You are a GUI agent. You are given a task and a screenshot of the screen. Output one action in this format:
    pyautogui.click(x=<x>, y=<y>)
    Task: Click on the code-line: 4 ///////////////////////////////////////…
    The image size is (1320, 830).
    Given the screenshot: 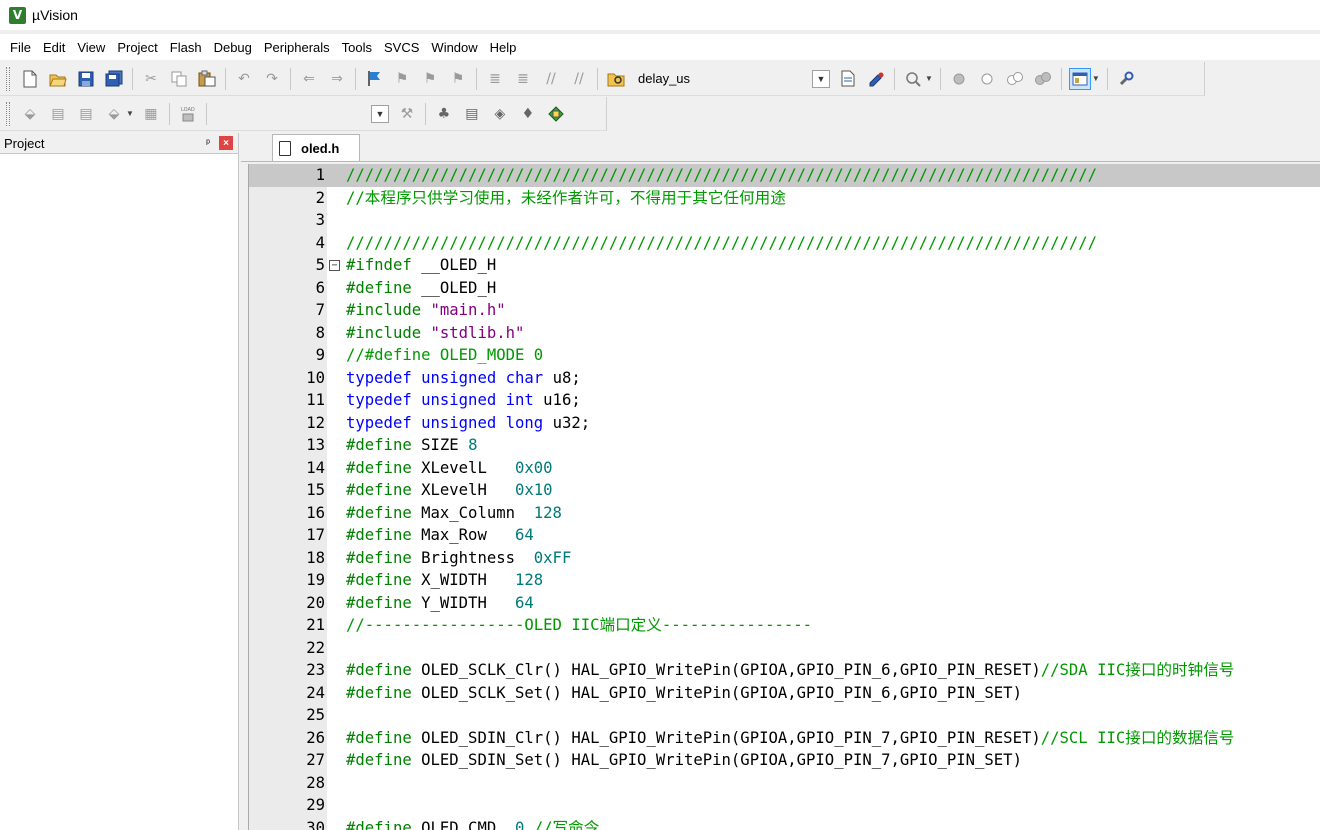 What is the action you would take?
    pyautogui.click(x=784, y=243)
    